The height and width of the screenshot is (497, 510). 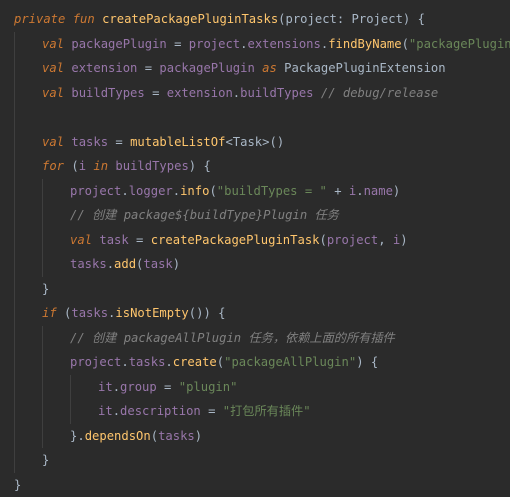 What do you see at coordinates (195, 362) in the screenshot?
I see `code-token: create` at bounding box center [195, 362].